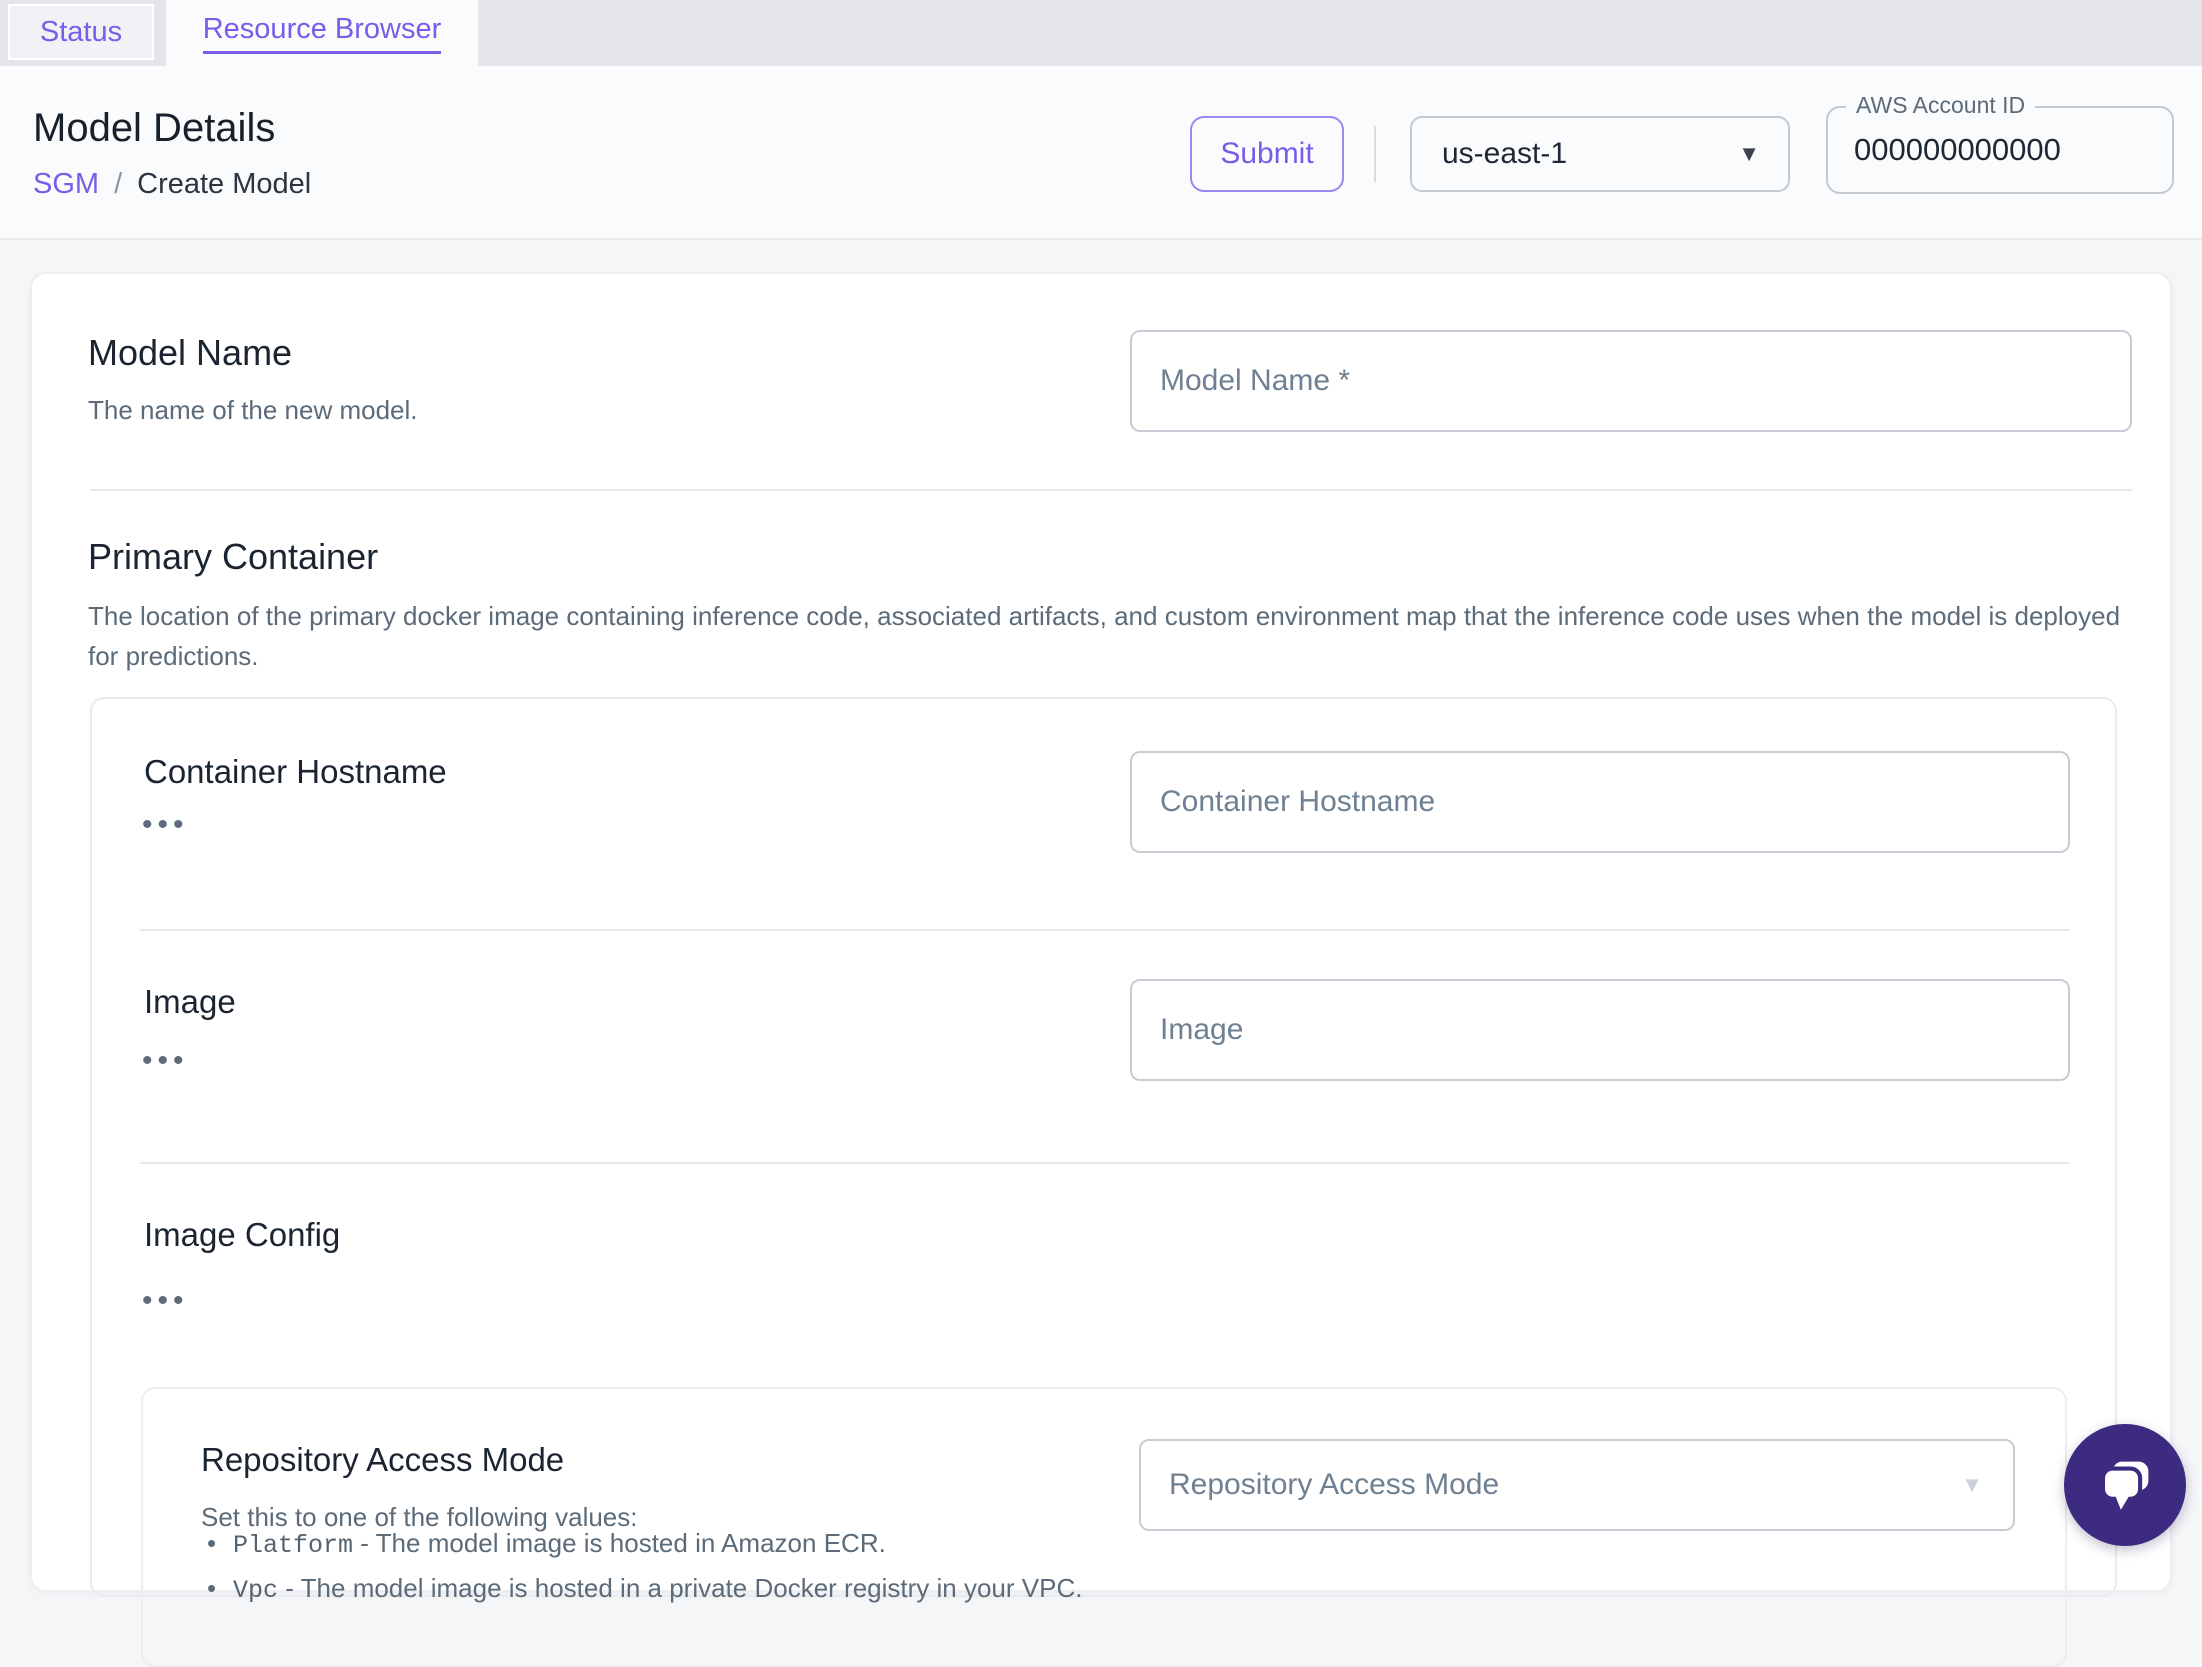 The image size is (2202, 1667). I want to click on container-hostname-more-button: •••, so click(165, 825).